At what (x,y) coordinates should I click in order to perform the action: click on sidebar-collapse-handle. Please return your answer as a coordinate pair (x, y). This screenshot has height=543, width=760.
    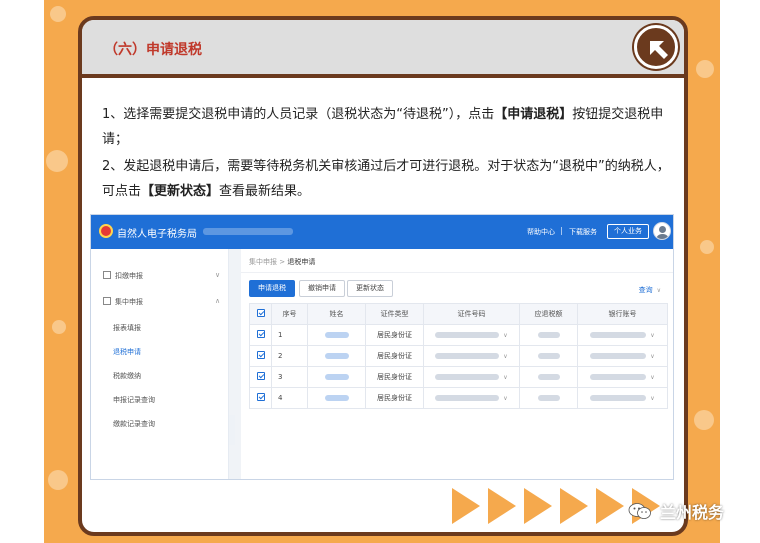
    Looking at the image, I should click on (232, 430).